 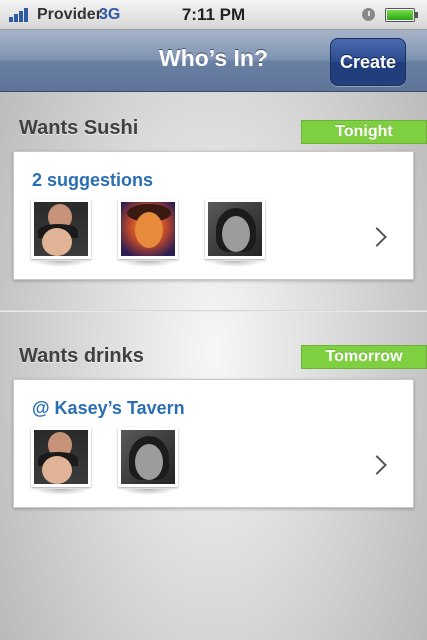 I want to click on section-divider, so click(x=213, y=311).